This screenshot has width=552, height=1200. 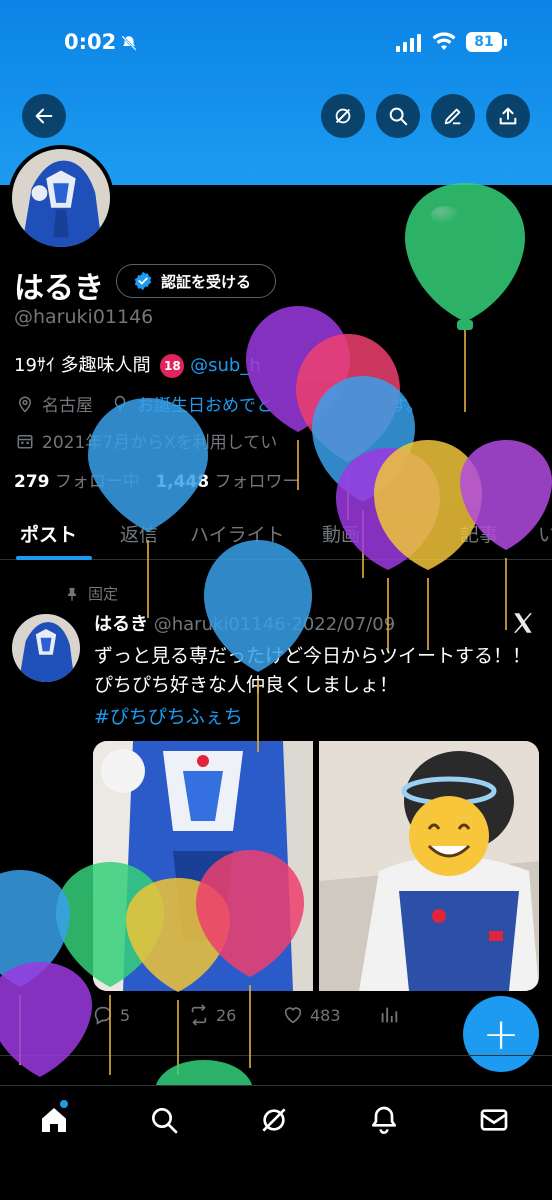 I want to click on reply-button: 5, so click(x=111, y=1015).